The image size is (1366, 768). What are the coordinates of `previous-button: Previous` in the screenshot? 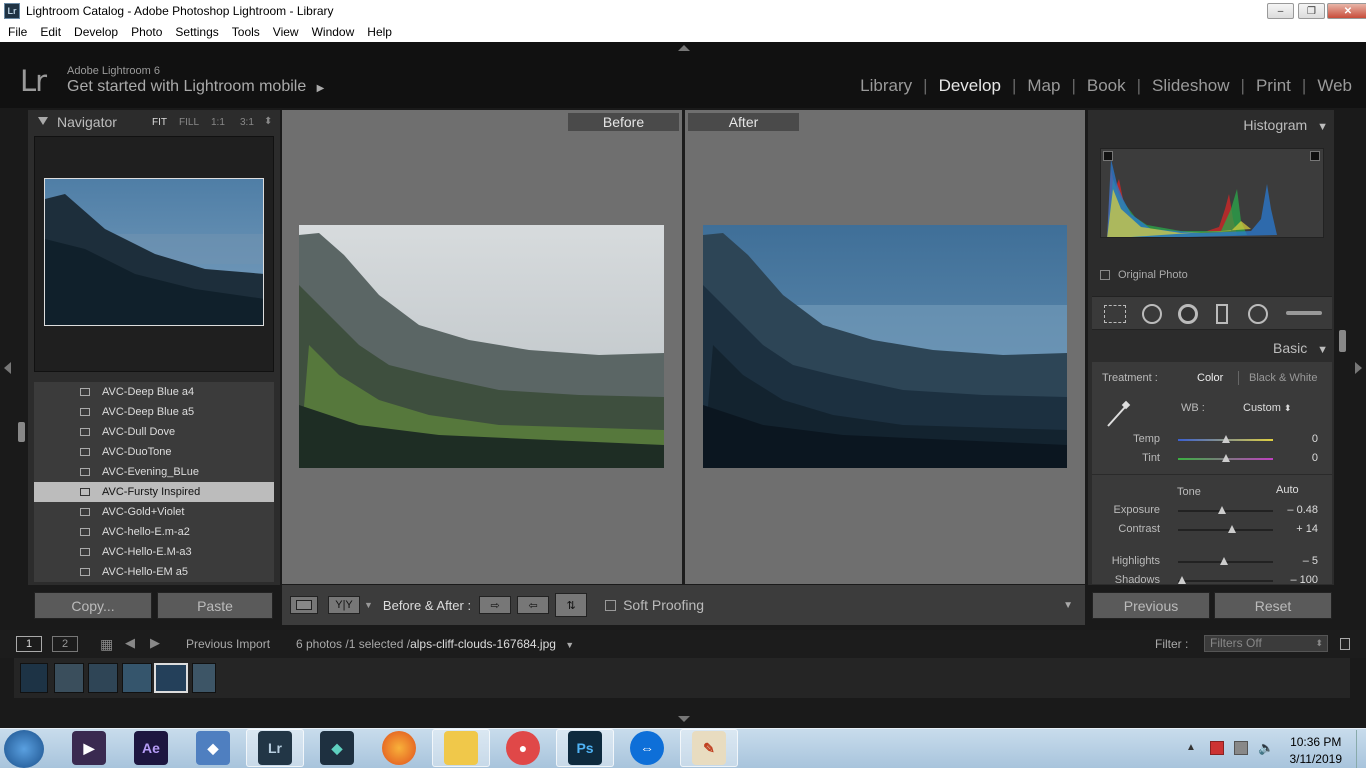 It's located at (1151, 605).